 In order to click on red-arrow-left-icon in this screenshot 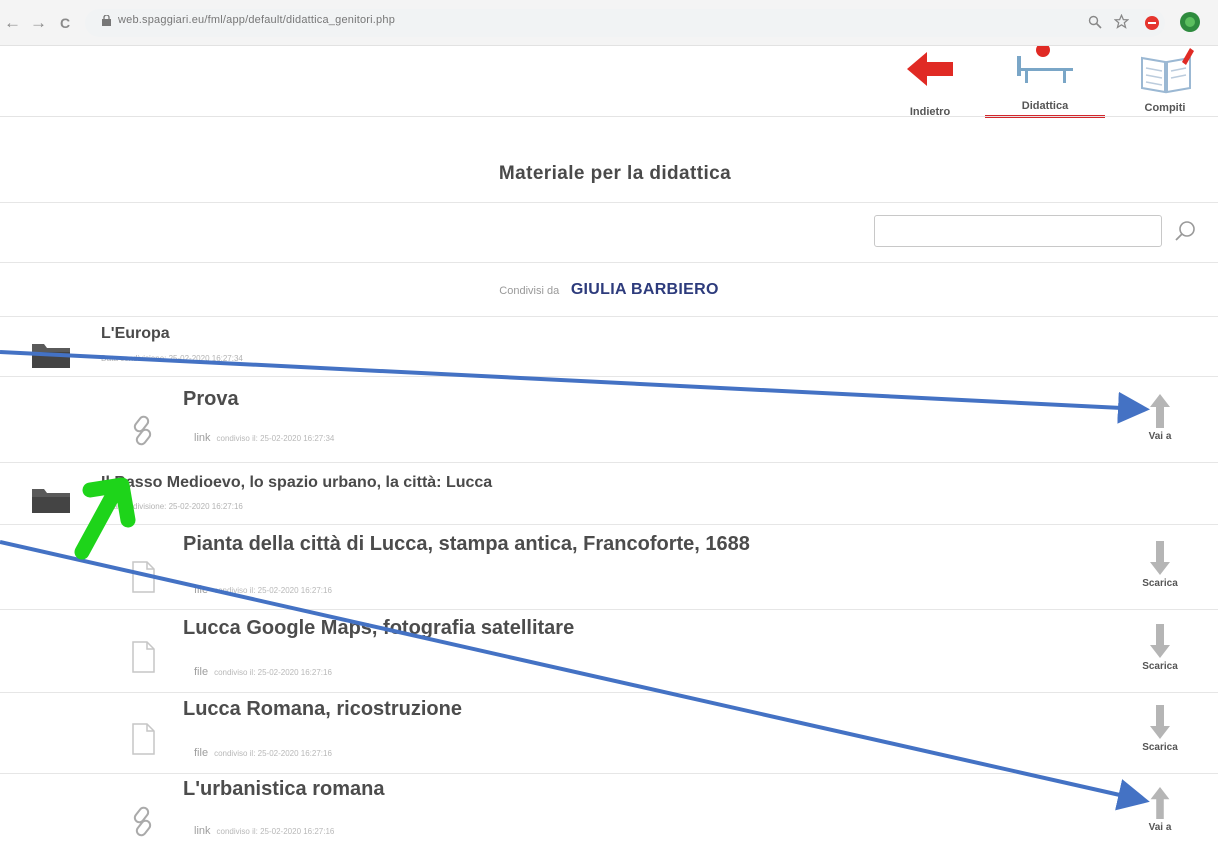, I will do `click(930, 69)`.